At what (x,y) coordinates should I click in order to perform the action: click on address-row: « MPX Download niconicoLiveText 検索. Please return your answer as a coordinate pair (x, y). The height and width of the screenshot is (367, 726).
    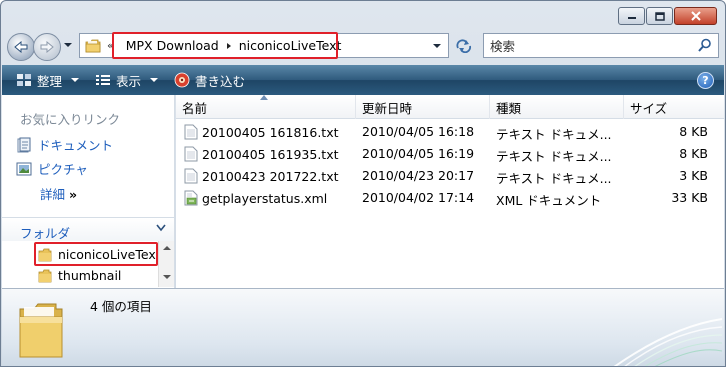
    Looking at the image, I should click on (363, 46).